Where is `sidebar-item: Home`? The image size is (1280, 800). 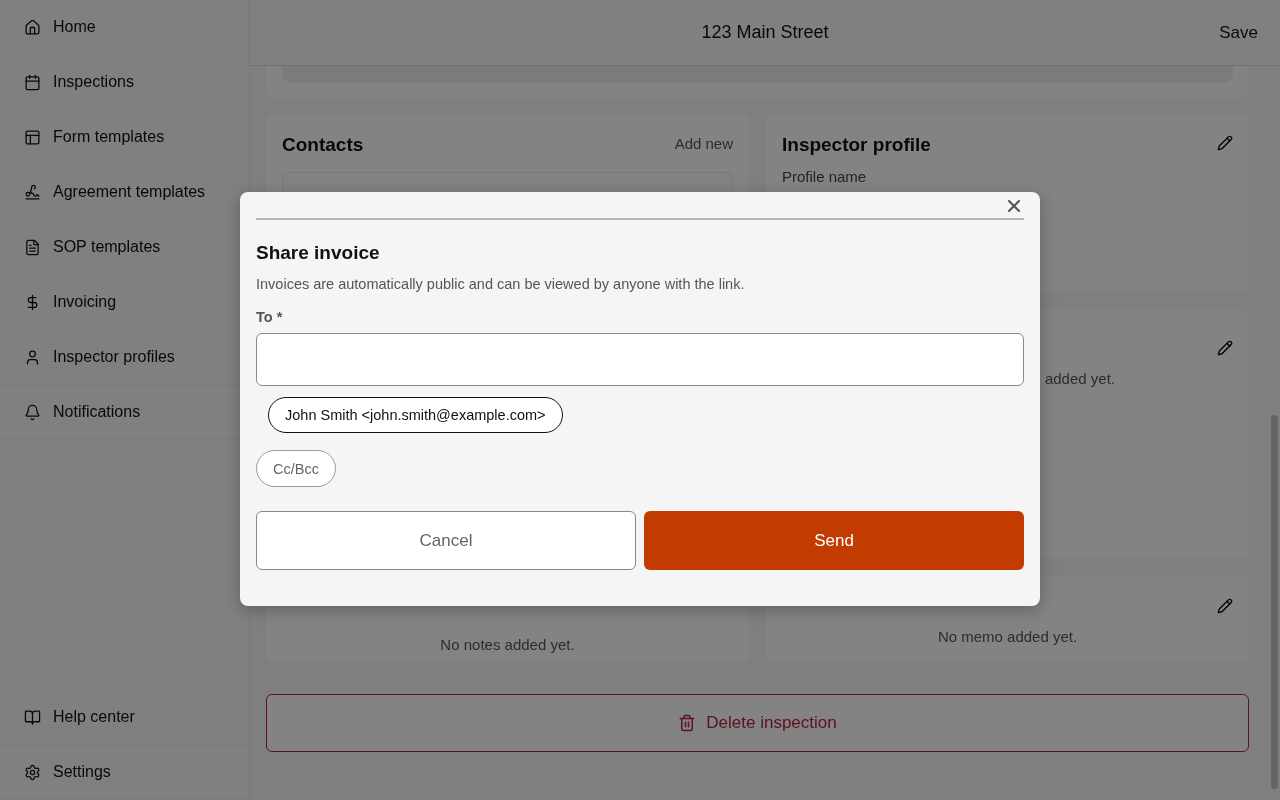 sidebar-item: Home is located at coordinates (124, 27).